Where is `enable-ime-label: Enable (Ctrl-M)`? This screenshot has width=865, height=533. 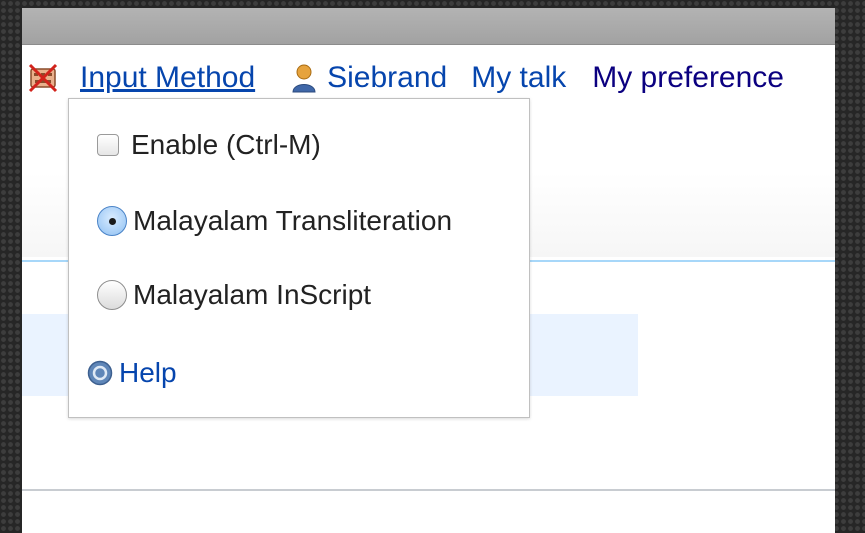
enable-ime-label: Enable (Ctrl-M) is located at coordinates (226, 144).